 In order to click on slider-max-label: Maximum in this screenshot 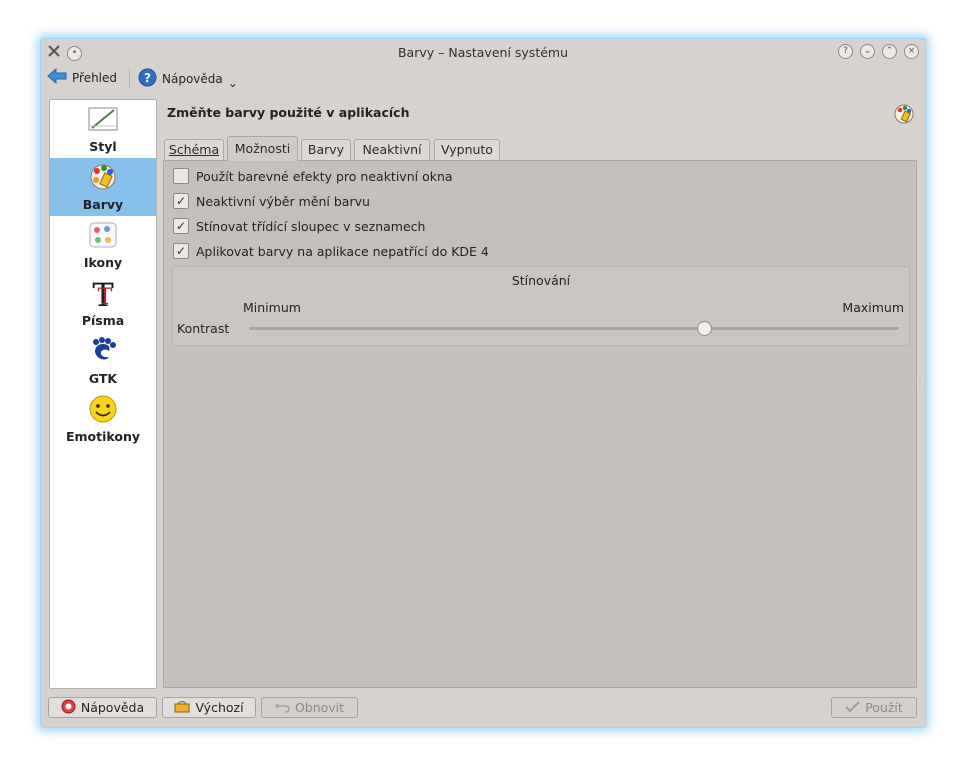, I will do `click(873, 307)`.